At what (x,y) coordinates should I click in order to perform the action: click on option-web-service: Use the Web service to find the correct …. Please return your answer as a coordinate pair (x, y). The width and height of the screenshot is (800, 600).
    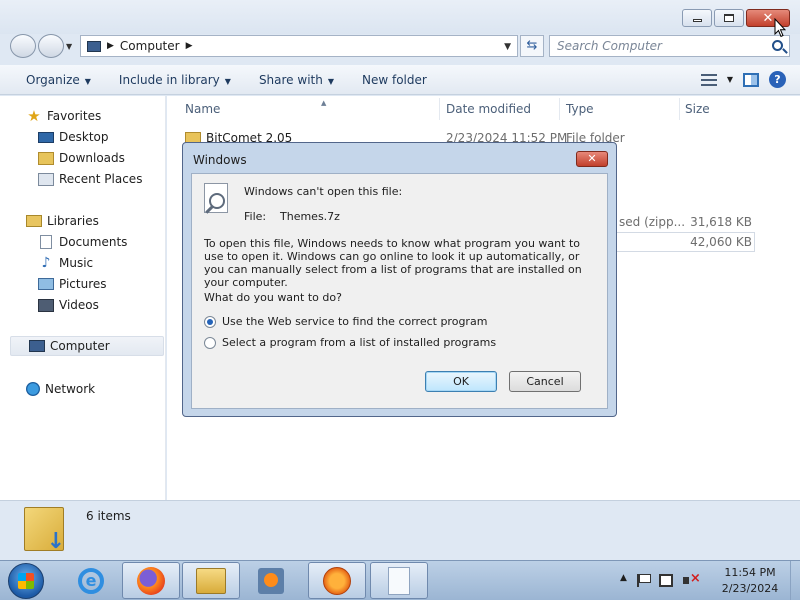
    Looking at the image, I should click on (345, 321).